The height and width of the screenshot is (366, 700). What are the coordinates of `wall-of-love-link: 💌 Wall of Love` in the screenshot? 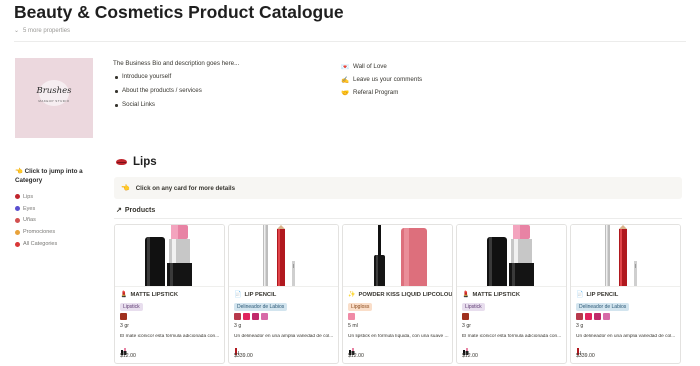 It's located at (381, 66).